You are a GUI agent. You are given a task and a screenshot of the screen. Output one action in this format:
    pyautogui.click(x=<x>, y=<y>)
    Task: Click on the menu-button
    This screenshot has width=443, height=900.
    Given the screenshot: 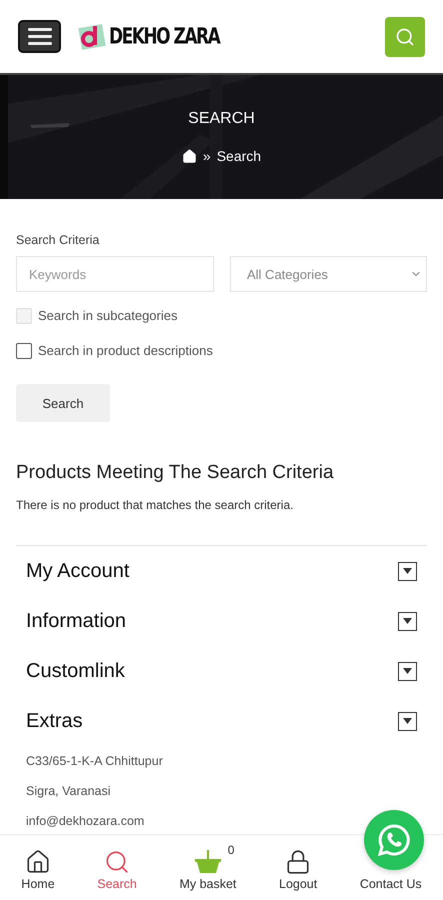 What is the action you would take?
    pyautogui.click(x=39, y=36)
    